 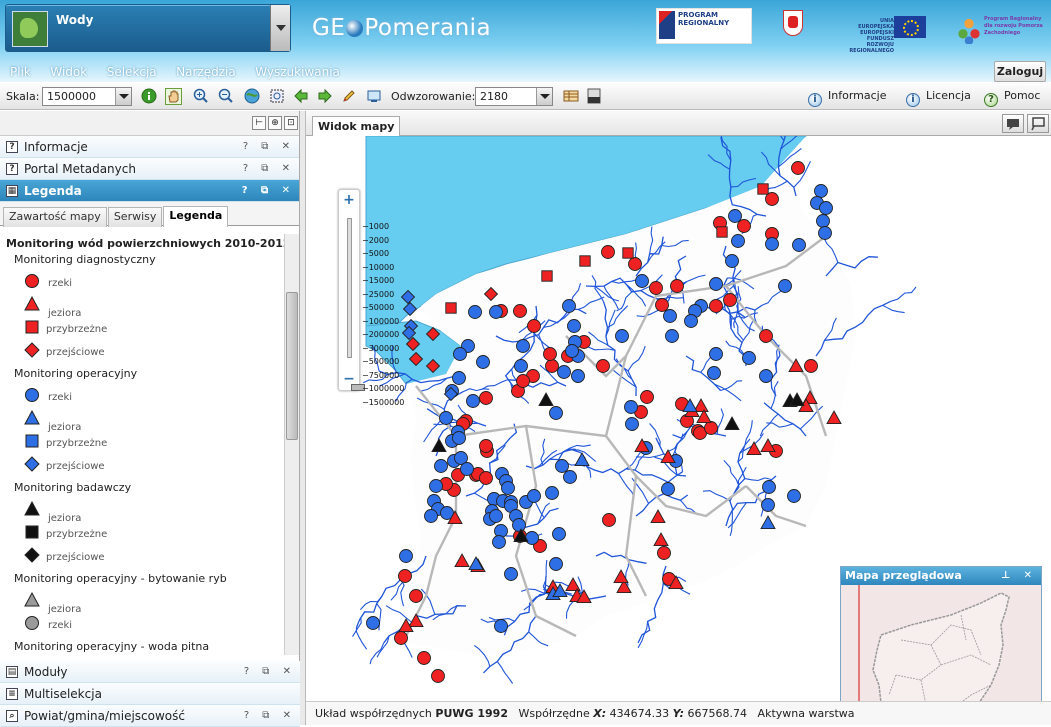 What do you see at coordinates (1019, 576) in the screenshot?
I see `overview-controls: ⊥ ✕` at bounding box center [1019, 576].